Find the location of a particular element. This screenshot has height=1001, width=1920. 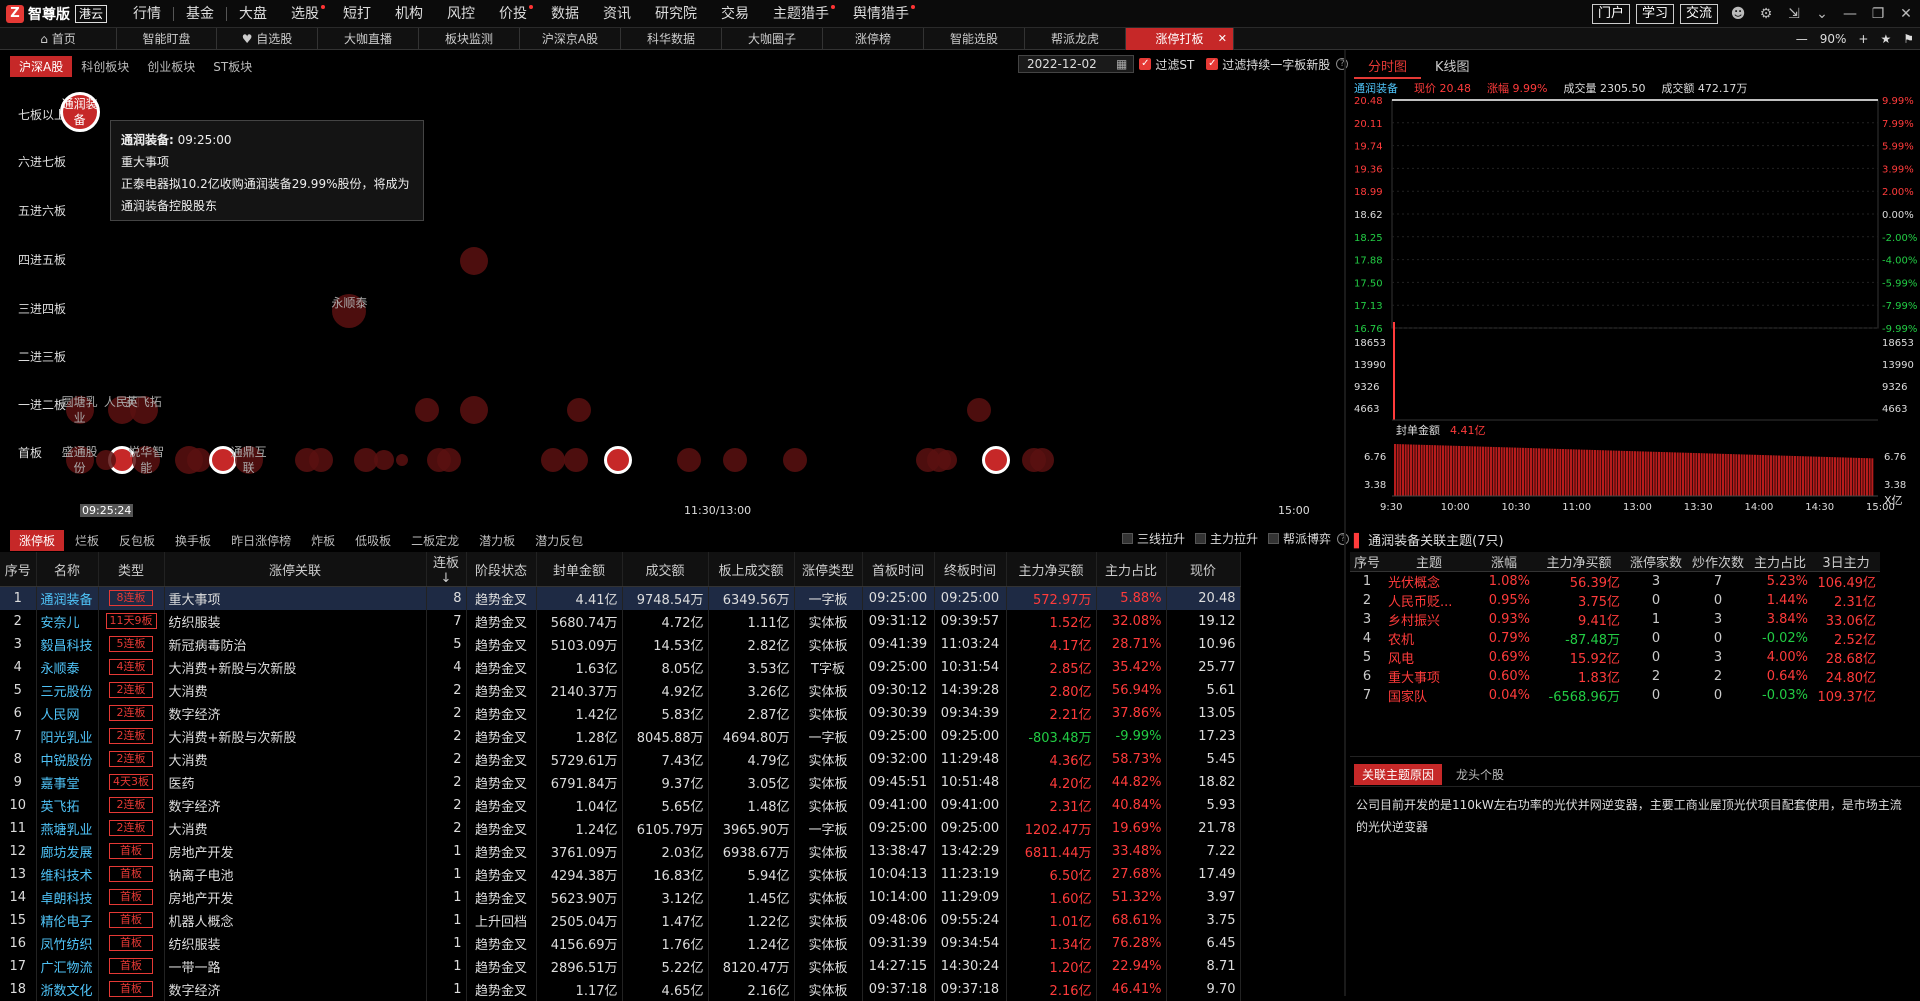

menu-item: 研究院 is located at coordinates (676, 14).